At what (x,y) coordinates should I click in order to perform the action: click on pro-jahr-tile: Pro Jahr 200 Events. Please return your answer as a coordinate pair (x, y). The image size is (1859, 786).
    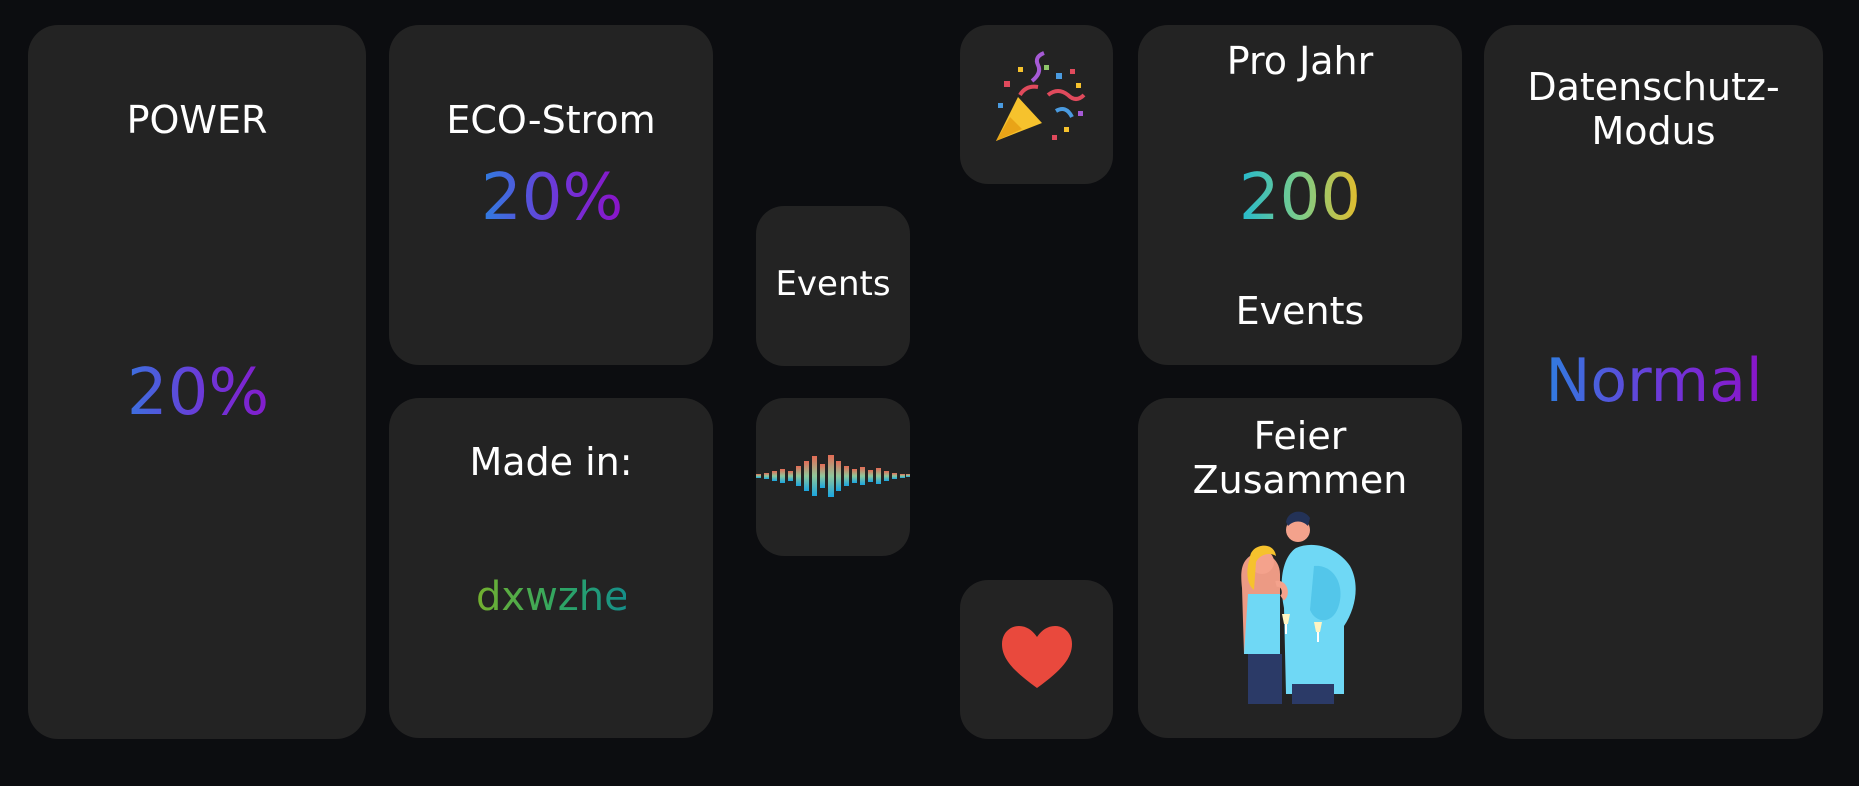
    Looking at the image, I should click on (1300, 195).